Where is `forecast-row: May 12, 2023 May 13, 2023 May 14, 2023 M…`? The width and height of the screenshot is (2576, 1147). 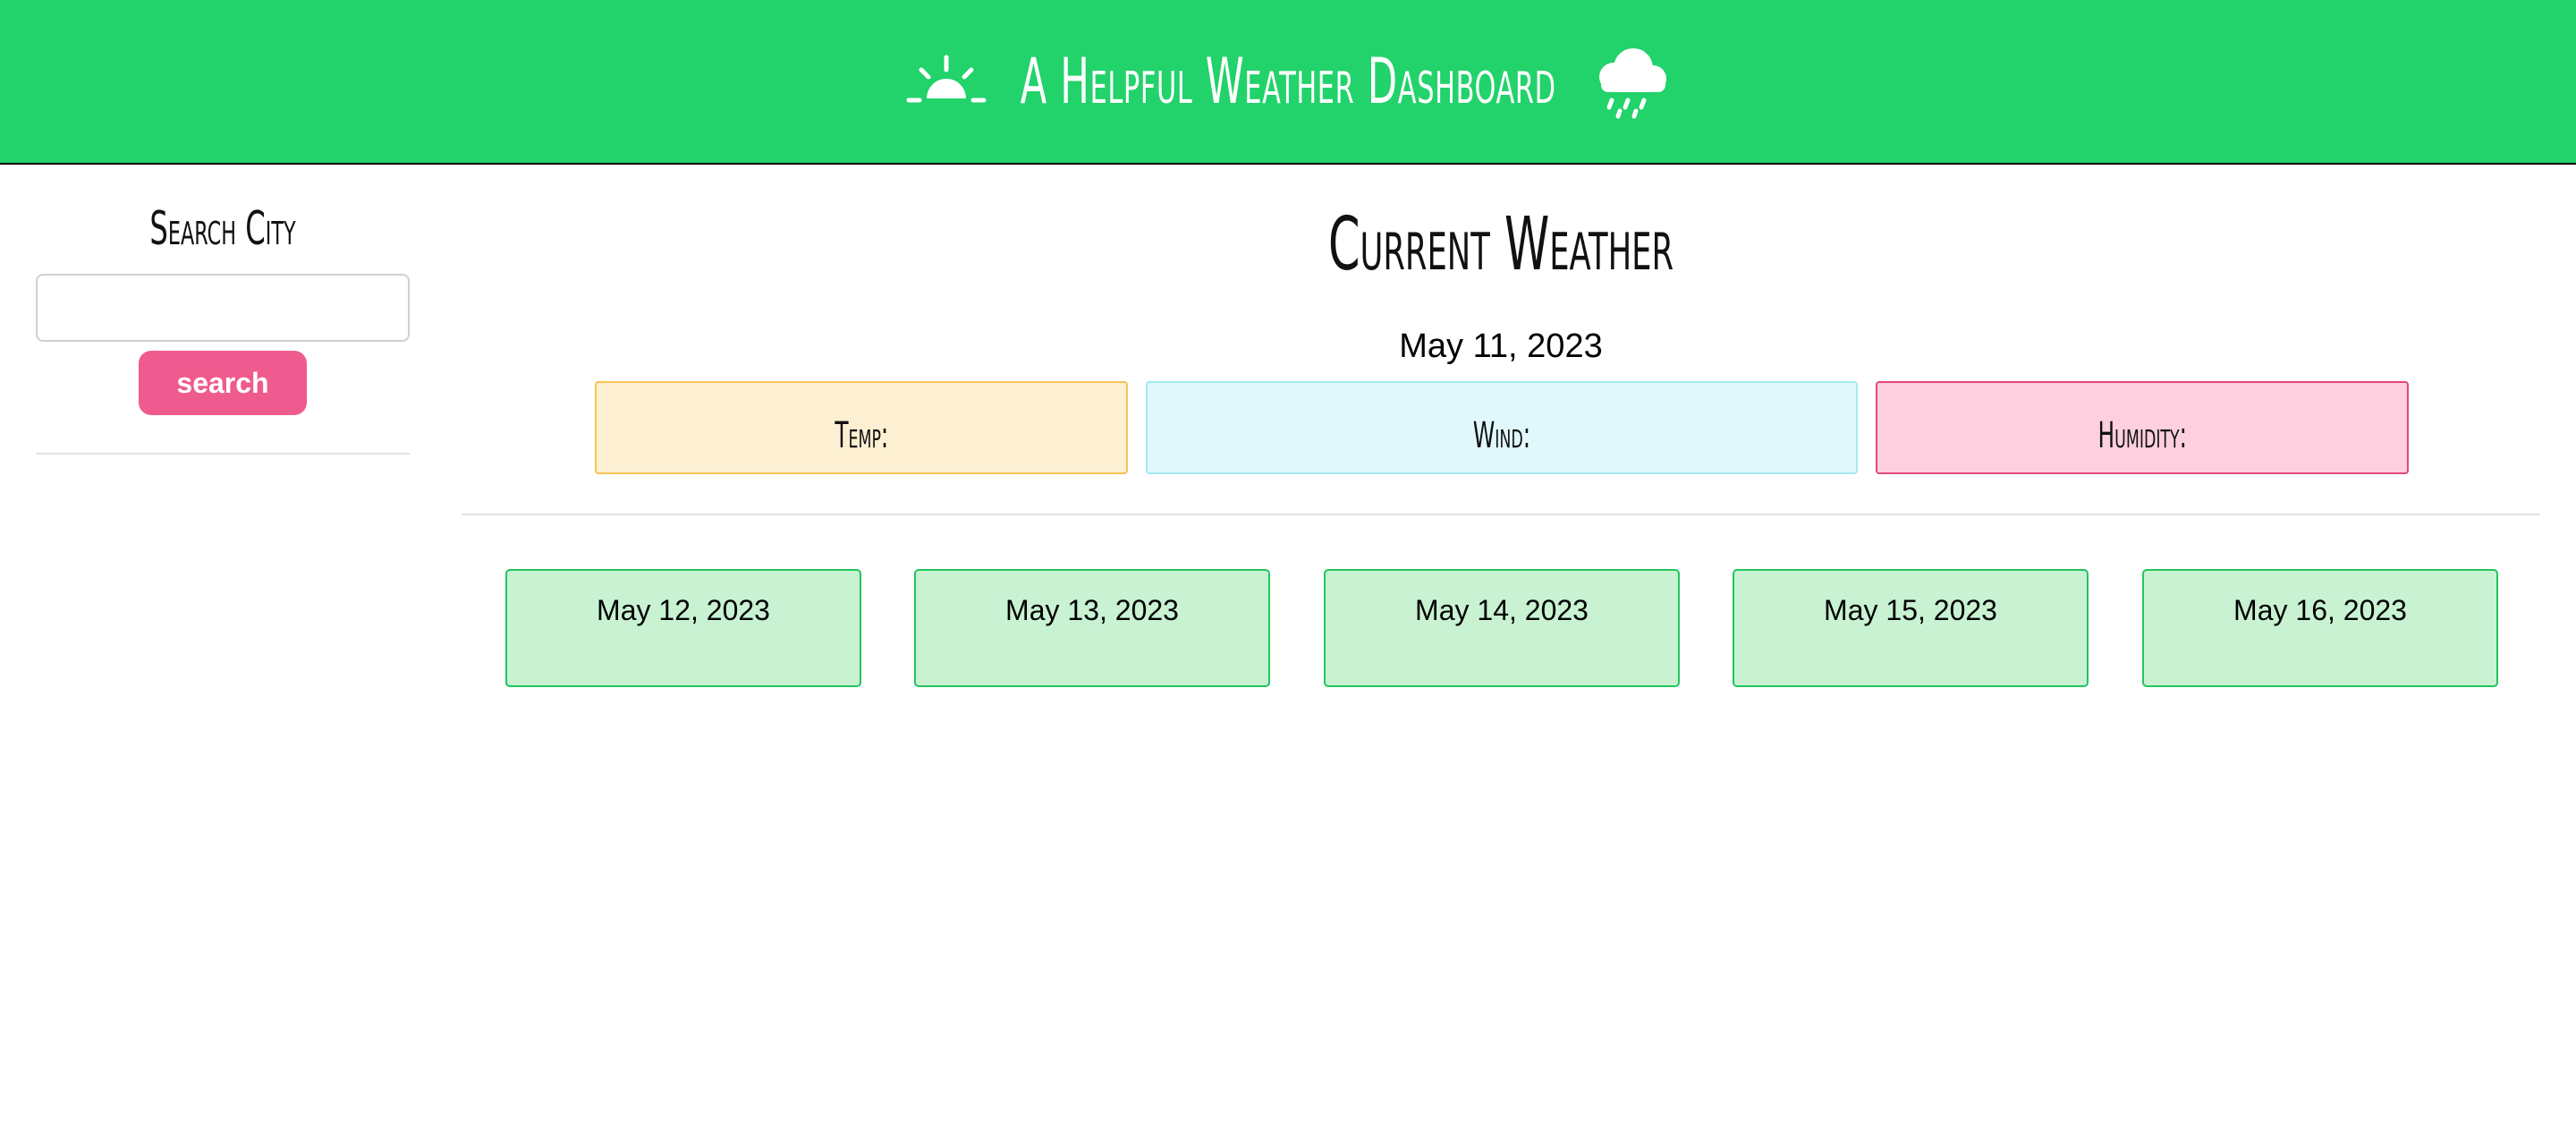
forecast-row: May 12, 2023 May 13, 2023 May 14, 2023 M… is located at coordinates (1501, 628).